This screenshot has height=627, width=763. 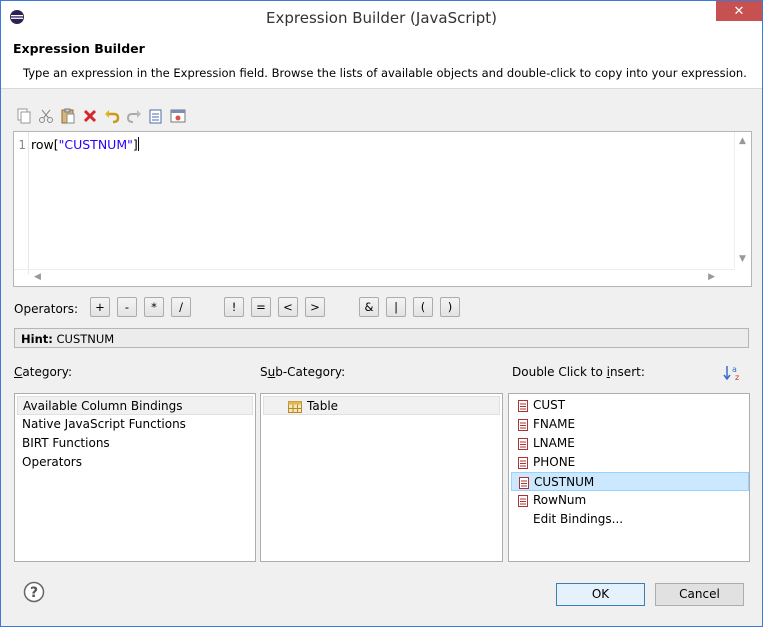 I want to click on close-button: ✕, so click(x=739, y=11).